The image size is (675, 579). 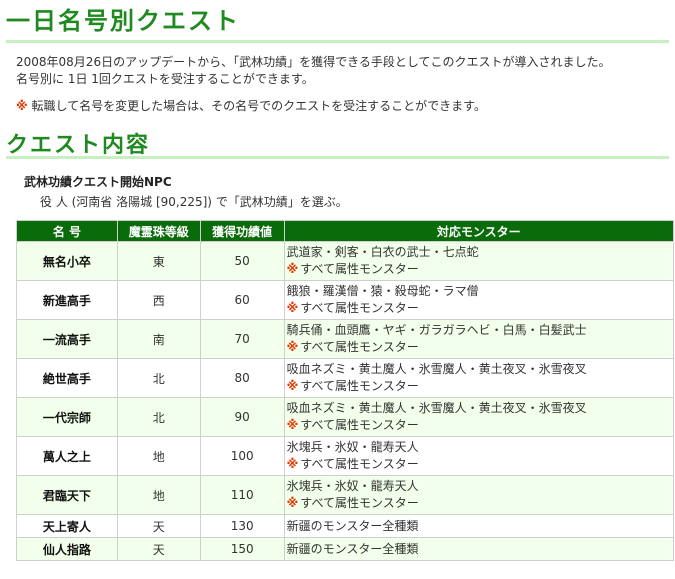 What do you see at coordinates (67, 339) in the screenshot?
I see `cell-title: 一流高手` at bounding box center [67, 339].